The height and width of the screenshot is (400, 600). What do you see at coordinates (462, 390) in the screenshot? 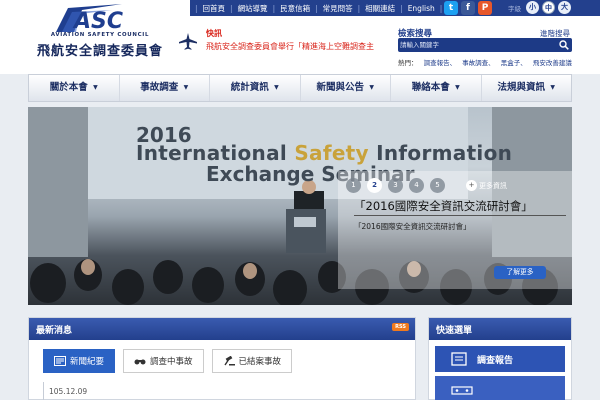
I see `statistics-icon` at bounding box center [462, 390].